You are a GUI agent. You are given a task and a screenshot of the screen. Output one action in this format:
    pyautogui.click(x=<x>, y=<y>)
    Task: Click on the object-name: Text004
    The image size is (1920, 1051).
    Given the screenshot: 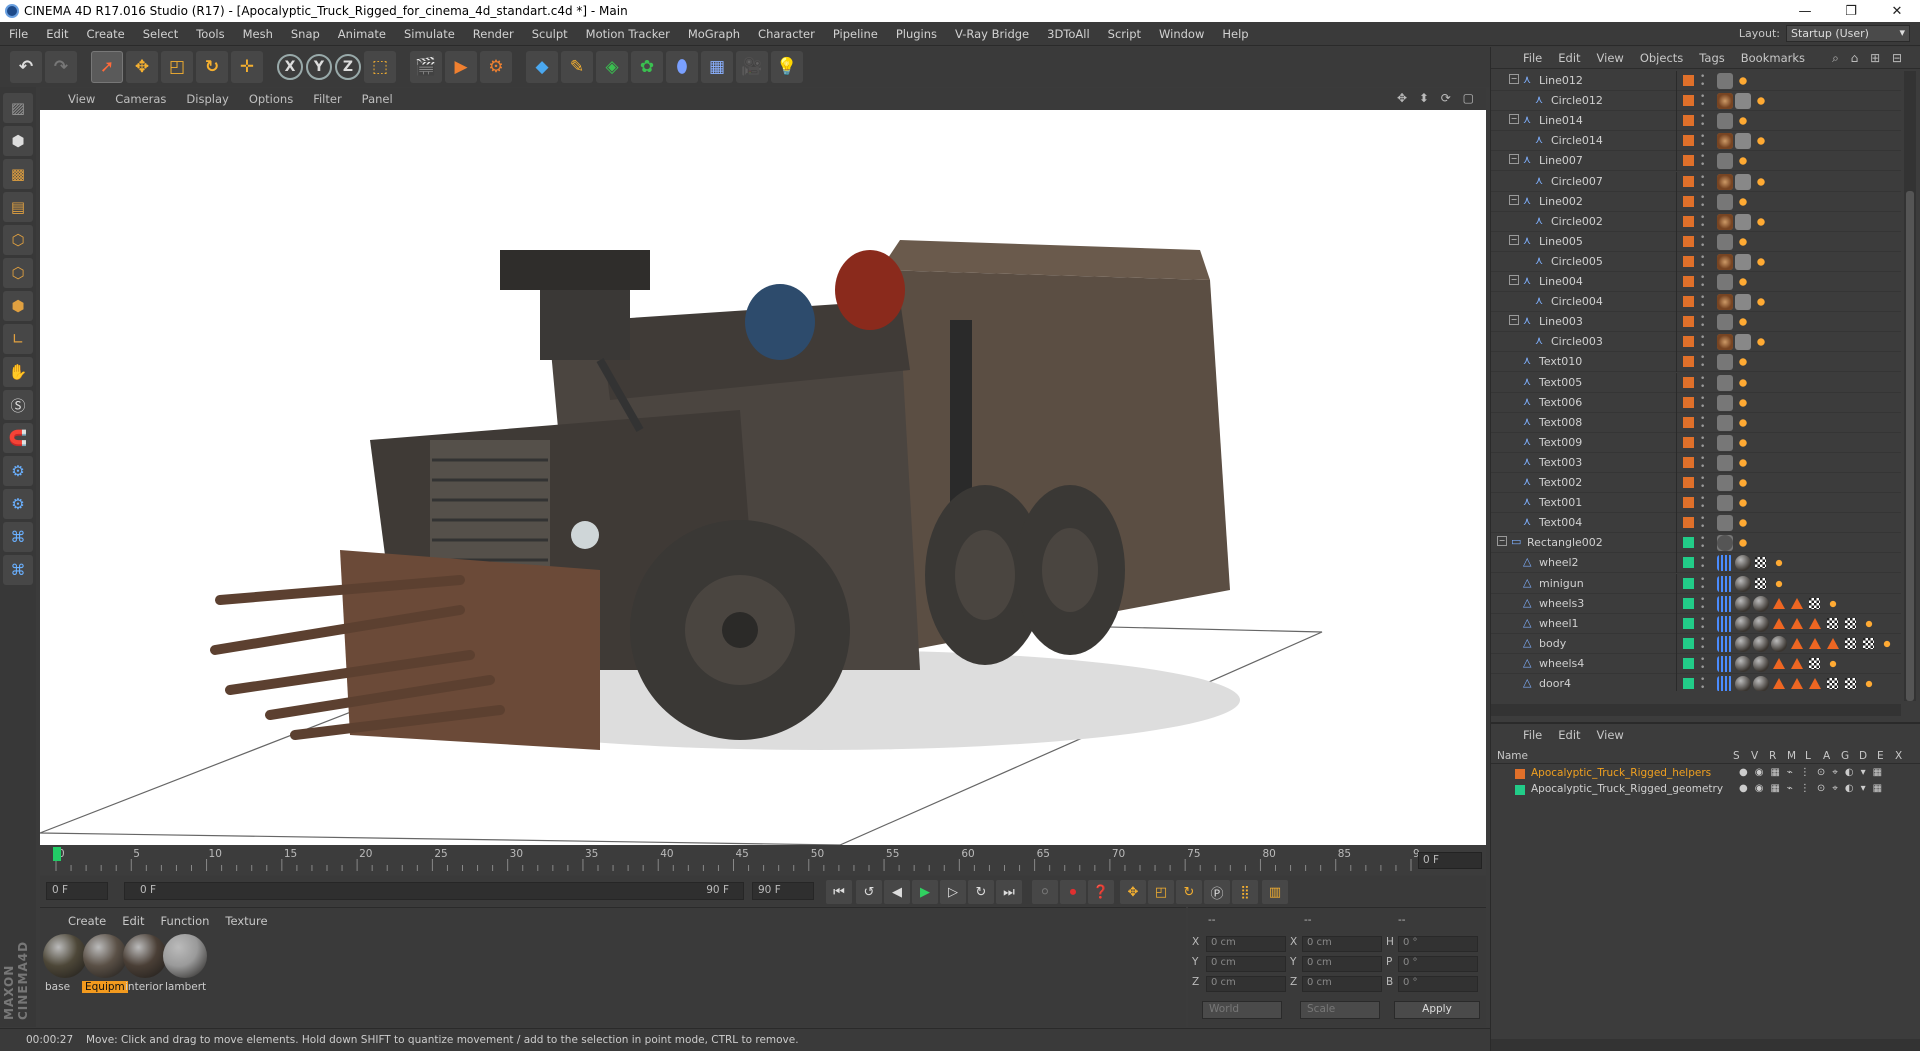 What is the action you would take?
    pyautogui.click(x=1560, y=522)
    